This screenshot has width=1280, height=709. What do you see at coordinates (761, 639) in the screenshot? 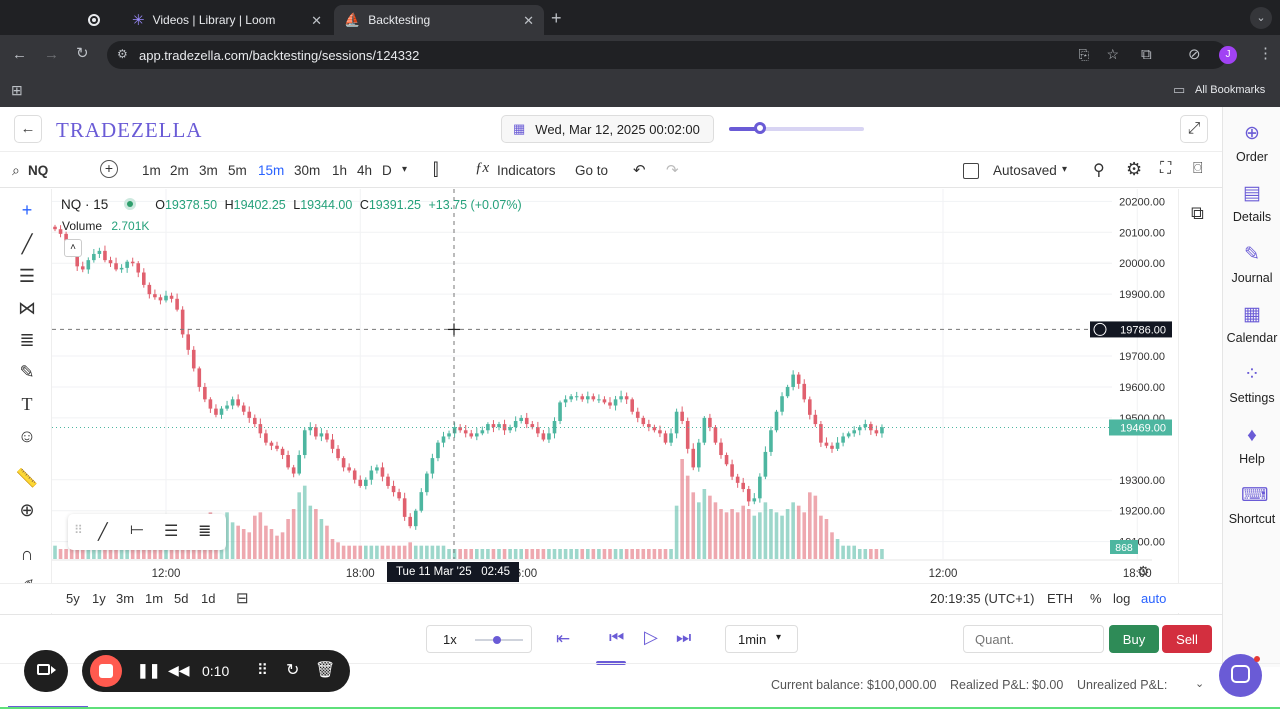
I see `interval-select: 1min ▾` at bounding box center [761, 639].